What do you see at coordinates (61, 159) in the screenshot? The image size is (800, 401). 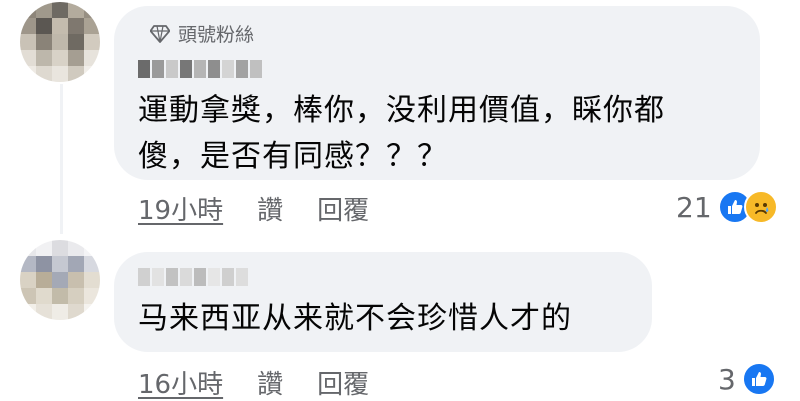 I see `thread-line` at bounding box center [61, 159].